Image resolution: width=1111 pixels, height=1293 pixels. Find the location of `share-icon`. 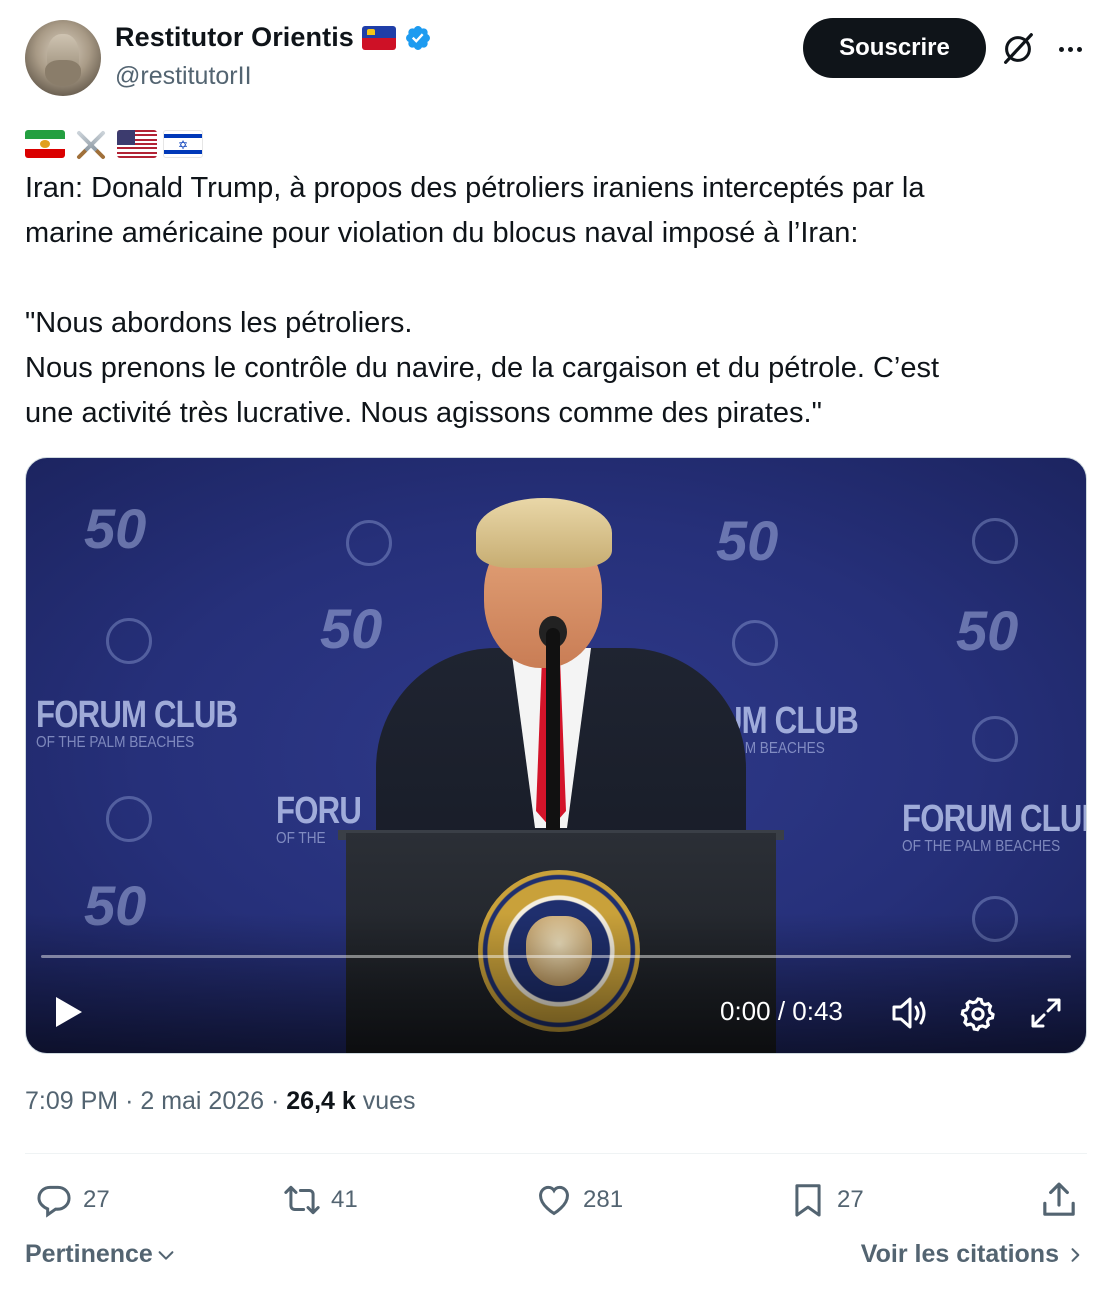

share-icon is located at coordinates (1059, 1200).